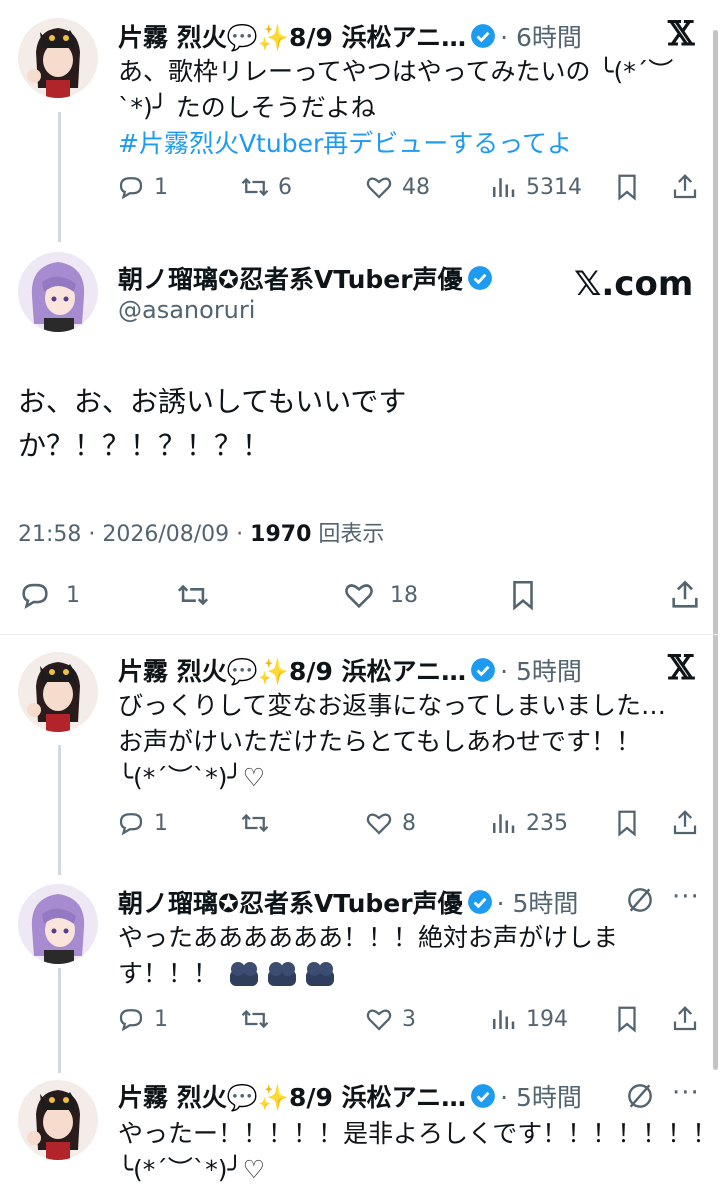  I want to click on retweet-button: 6, so click(266, 187).